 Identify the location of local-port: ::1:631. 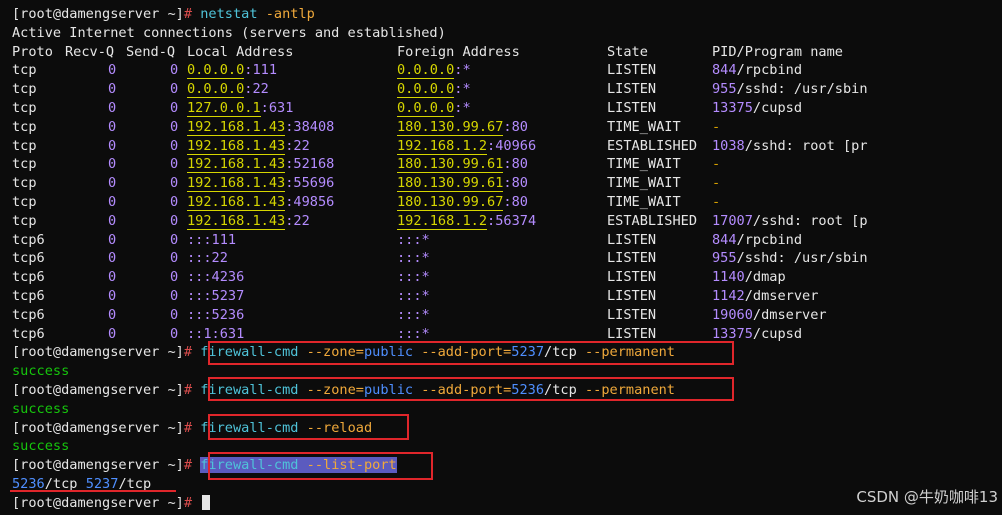
(216, 333).